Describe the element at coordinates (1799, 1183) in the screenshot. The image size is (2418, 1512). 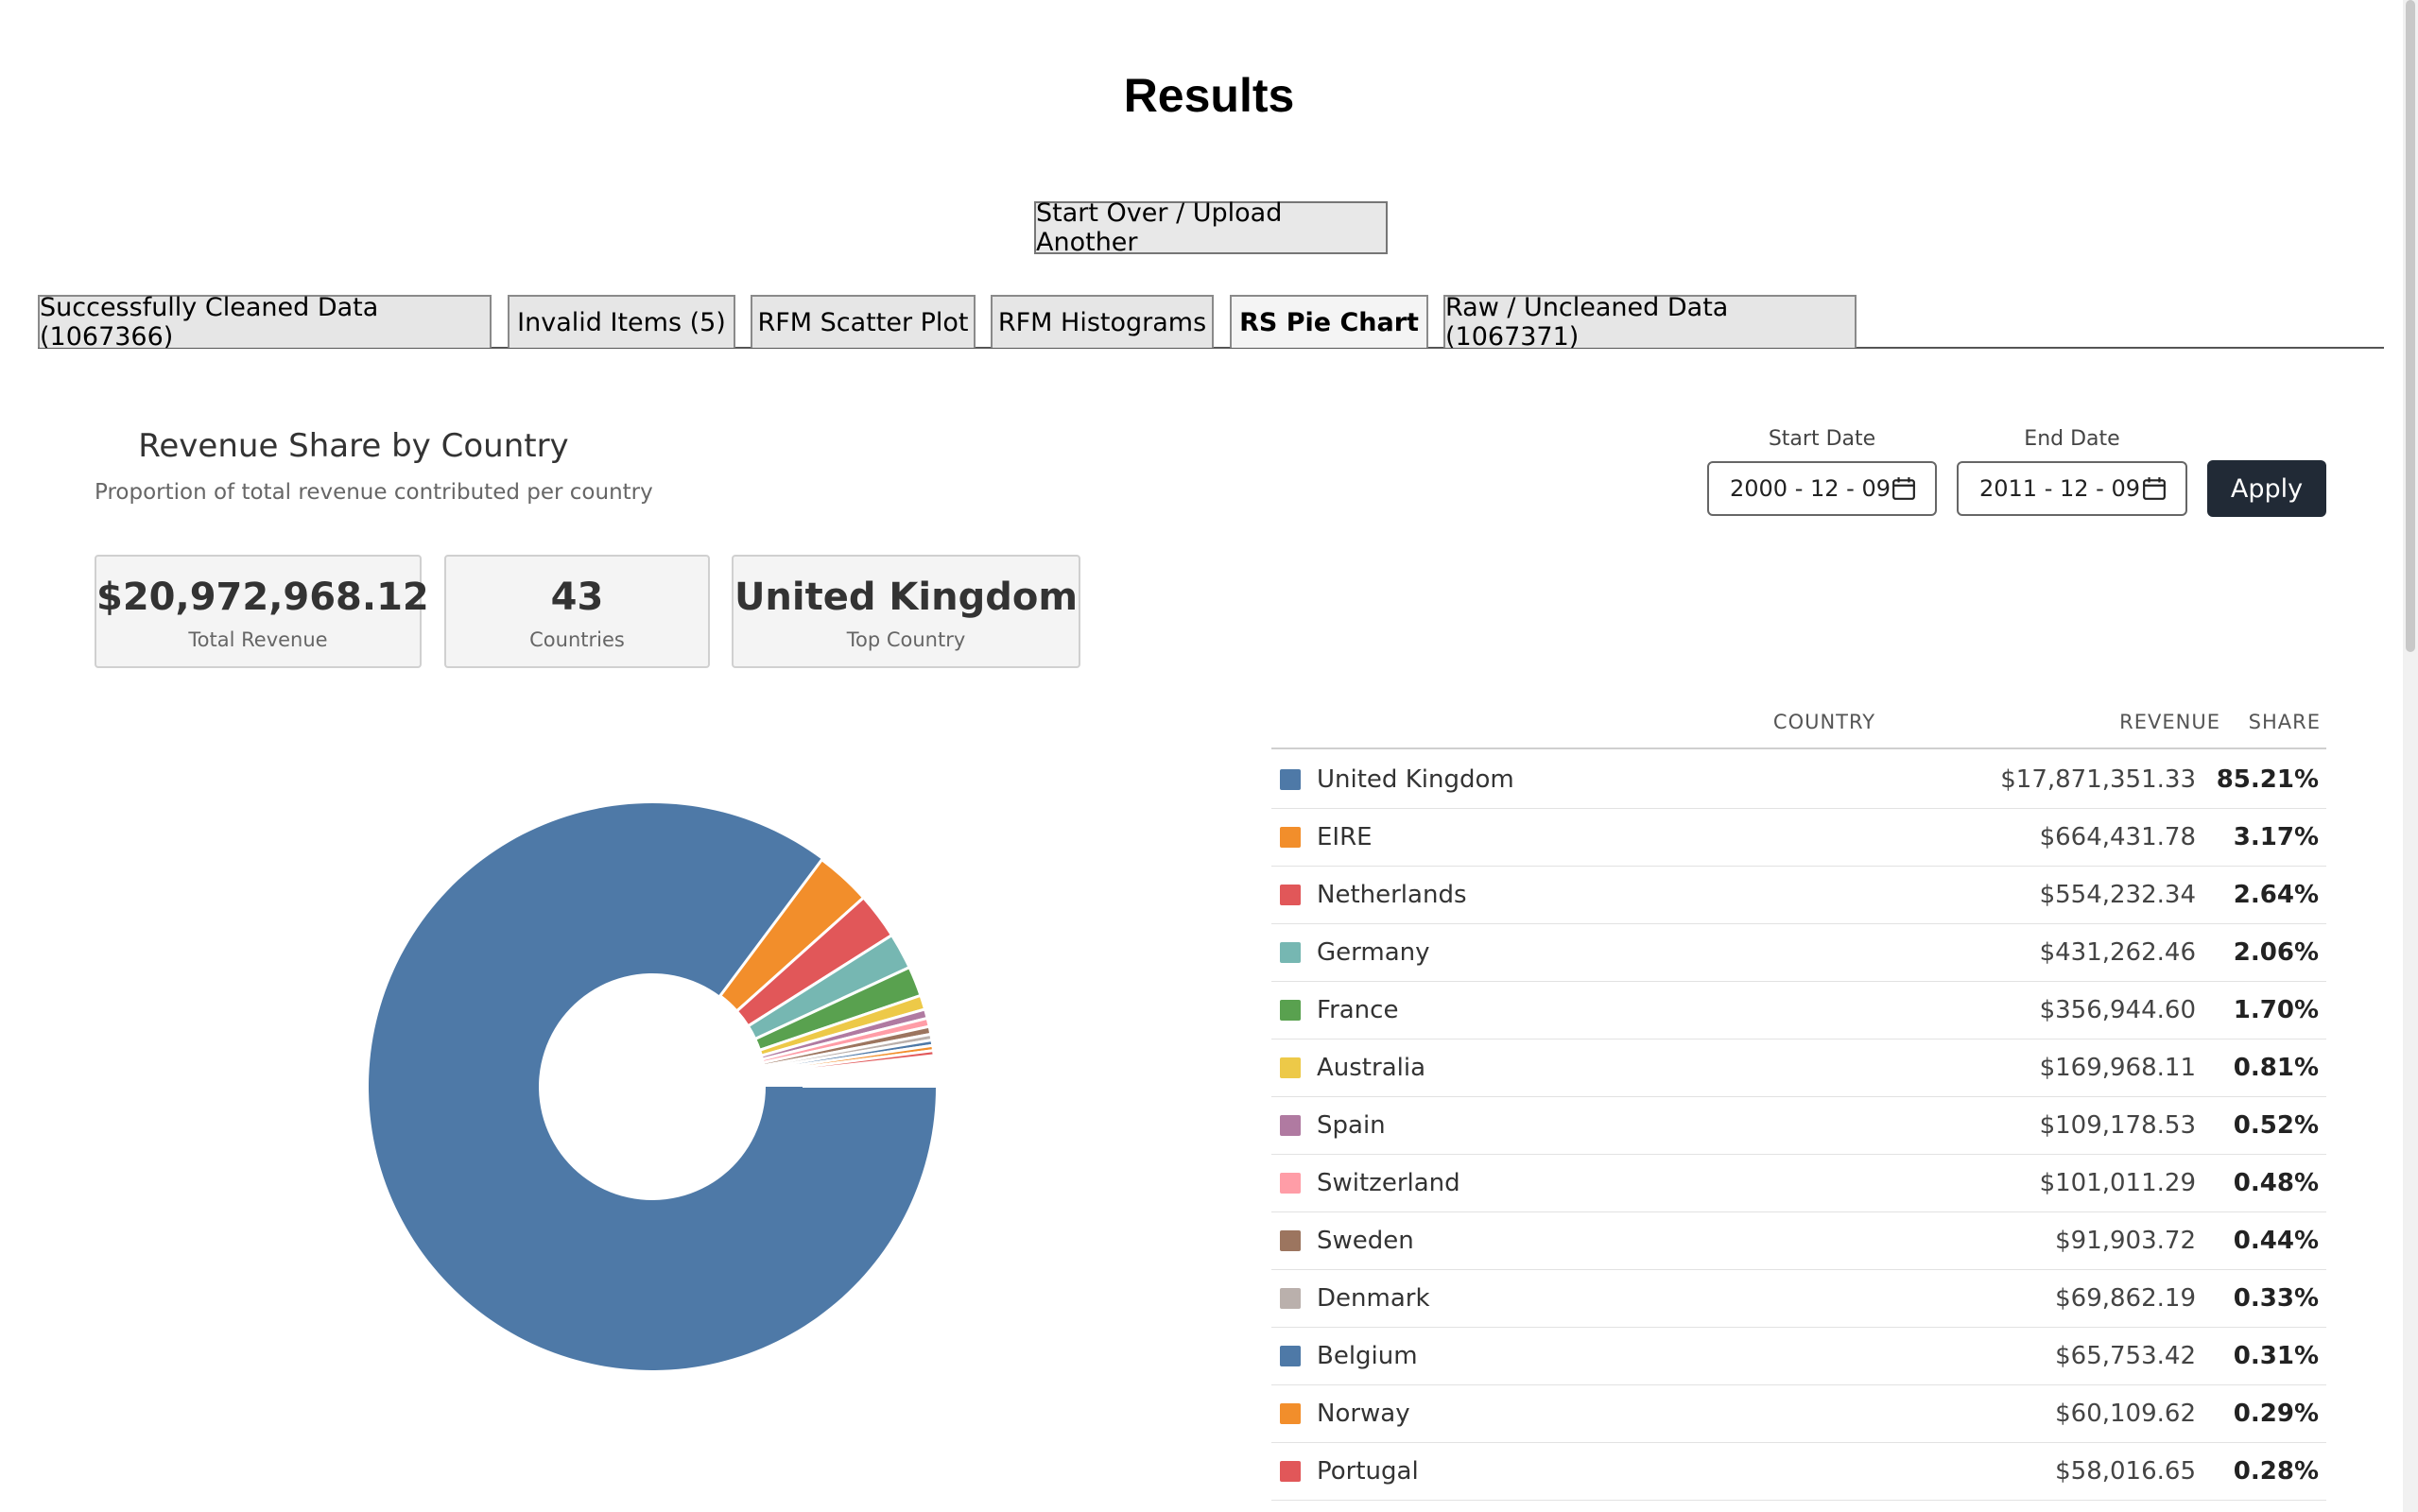
I see `table-row: Switzerland $101,011.29 0.48%` at that location.